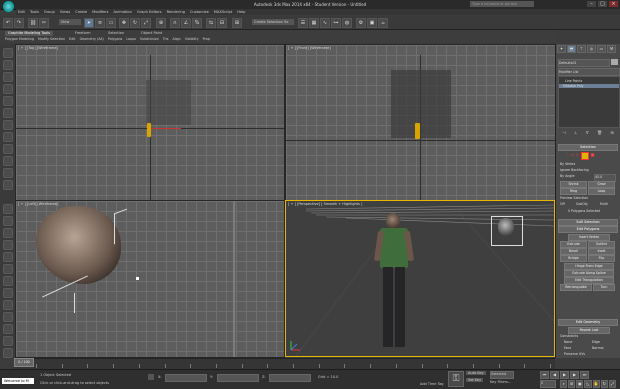 The height and width of the screenshot is (389, 620). Describe the element at coordinates (72, 39) in the screenshot. I see `ribbon-edit: Edit` at that location.